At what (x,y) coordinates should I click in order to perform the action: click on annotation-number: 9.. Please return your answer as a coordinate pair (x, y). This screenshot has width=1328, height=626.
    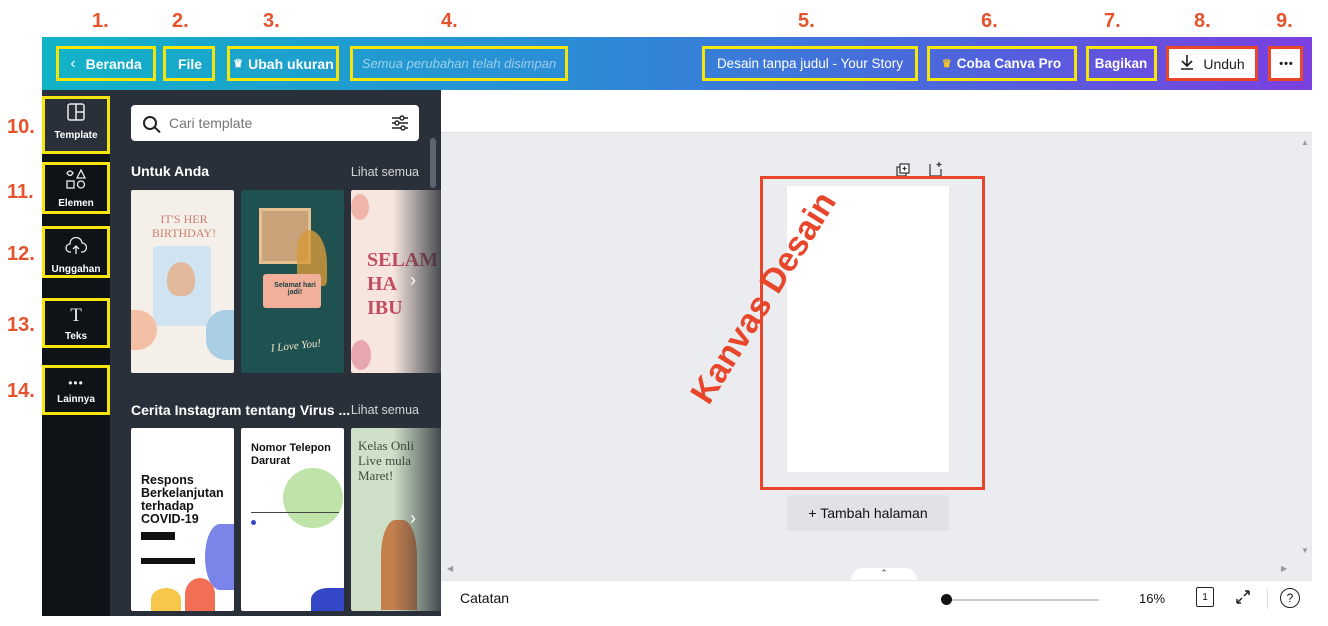
    Looking at the image, I should click on (1284, 21).